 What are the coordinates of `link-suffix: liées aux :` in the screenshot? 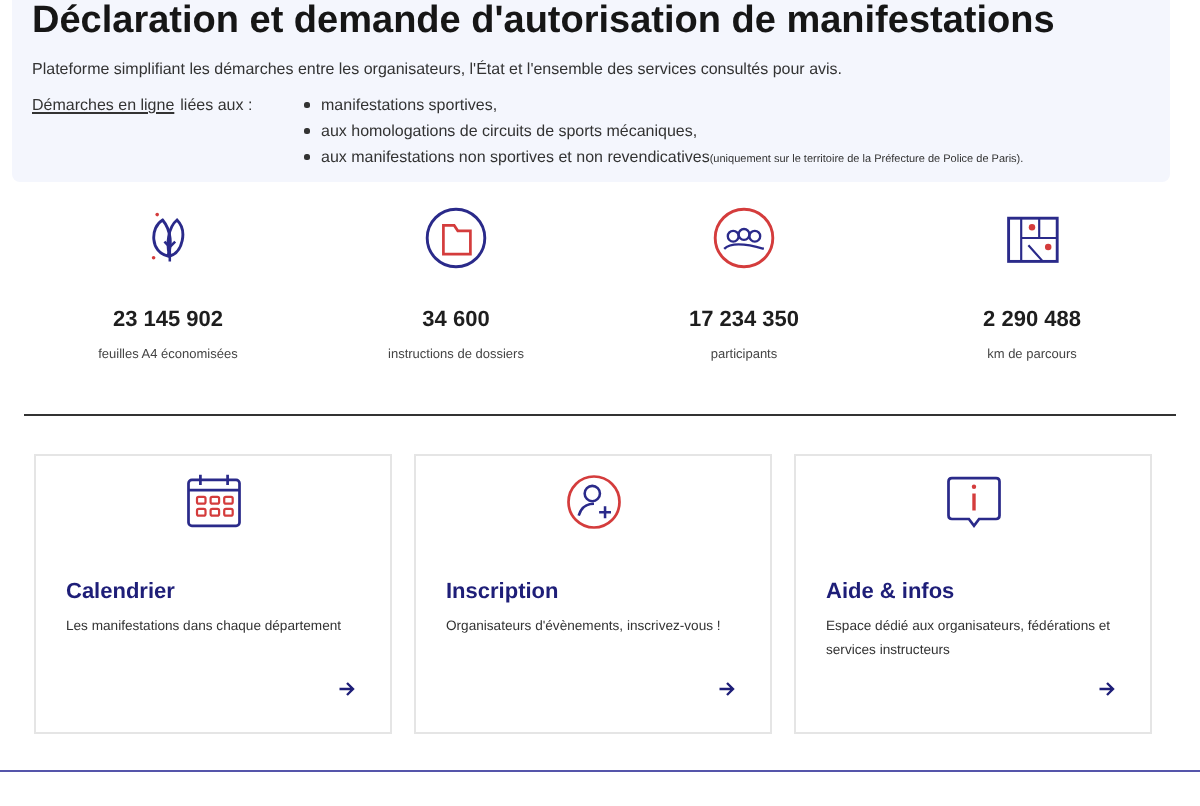 It's located at (216, 105).